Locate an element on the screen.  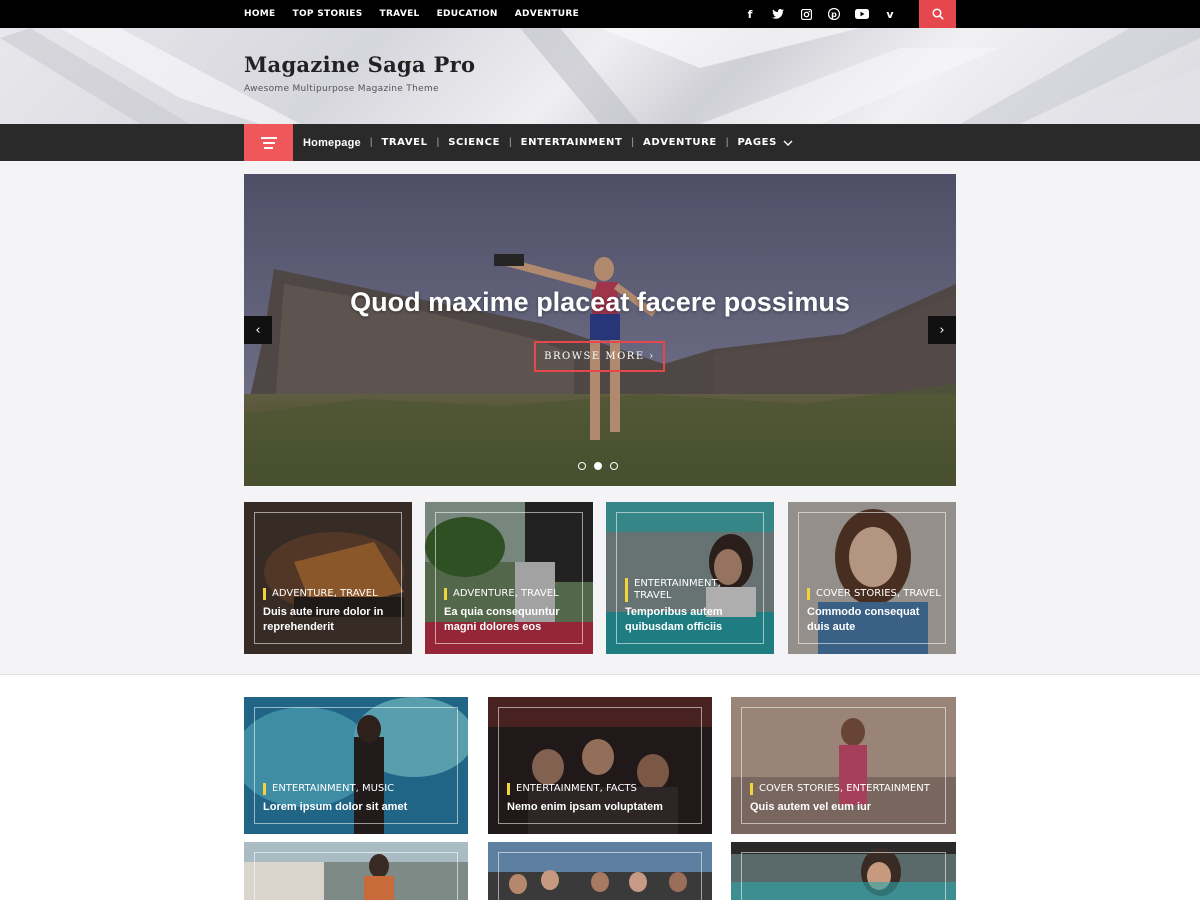
card-category: ENTERTAINMENT, TRAVEL is located at coordinates (675, 590).